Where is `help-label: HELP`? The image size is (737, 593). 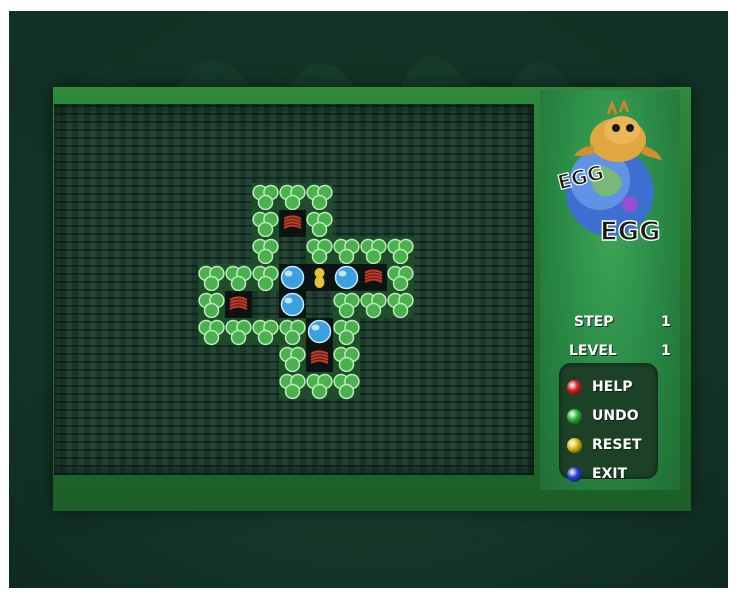 help-label: HELP is located at coordinates (612, 387).